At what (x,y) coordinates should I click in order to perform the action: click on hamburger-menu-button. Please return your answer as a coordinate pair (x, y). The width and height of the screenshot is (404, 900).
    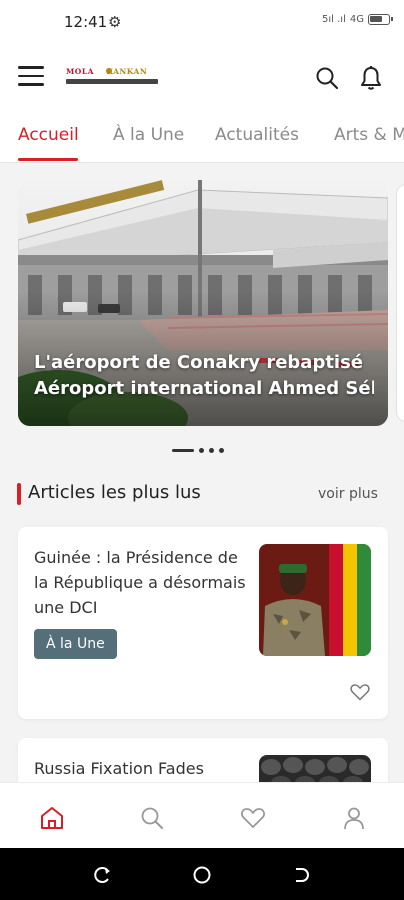
    Looking at the image, I should click on (31, 77).